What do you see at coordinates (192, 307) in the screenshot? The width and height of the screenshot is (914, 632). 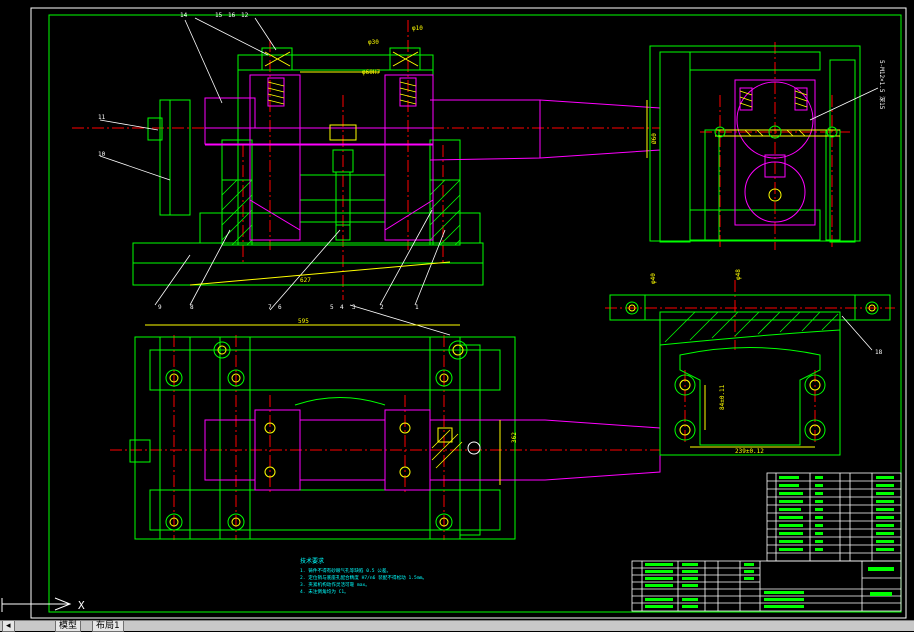 I see `balloon-label: 8` at bounding box center [192, 307].